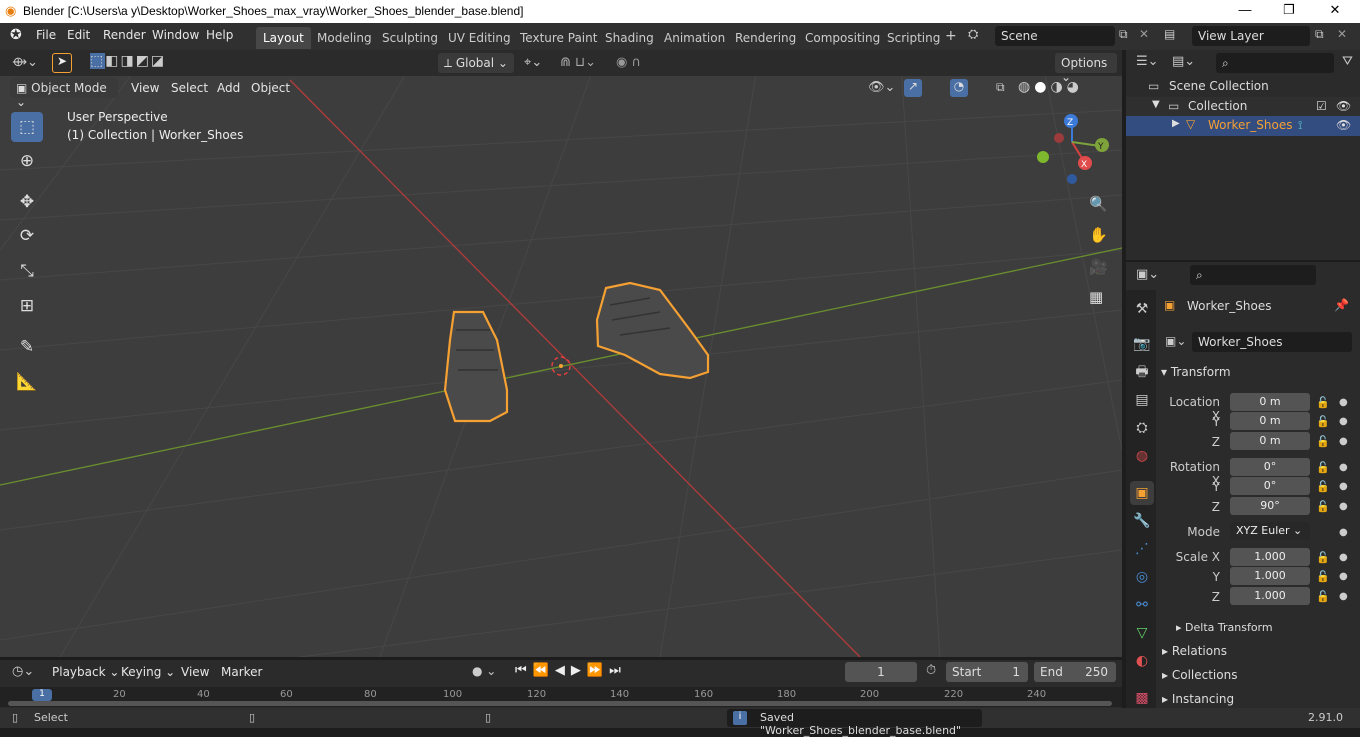 The width and height of the screenshot is (1360, 737). I want to click on view-layer-icon: ▤, so click(1169, 34).